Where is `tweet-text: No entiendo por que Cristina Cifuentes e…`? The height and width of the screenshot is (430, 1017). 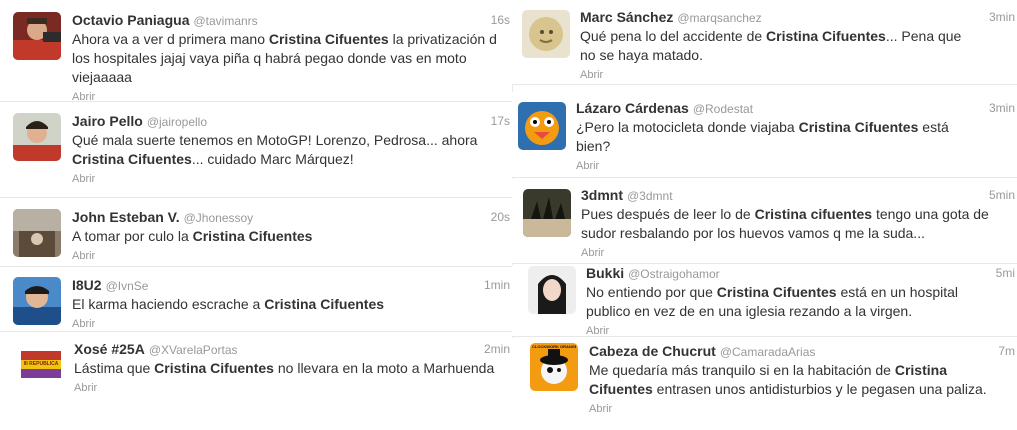 tweet-text: No entiendo por que Cristina Cifuentes e… is located at coordinates (772, 301).